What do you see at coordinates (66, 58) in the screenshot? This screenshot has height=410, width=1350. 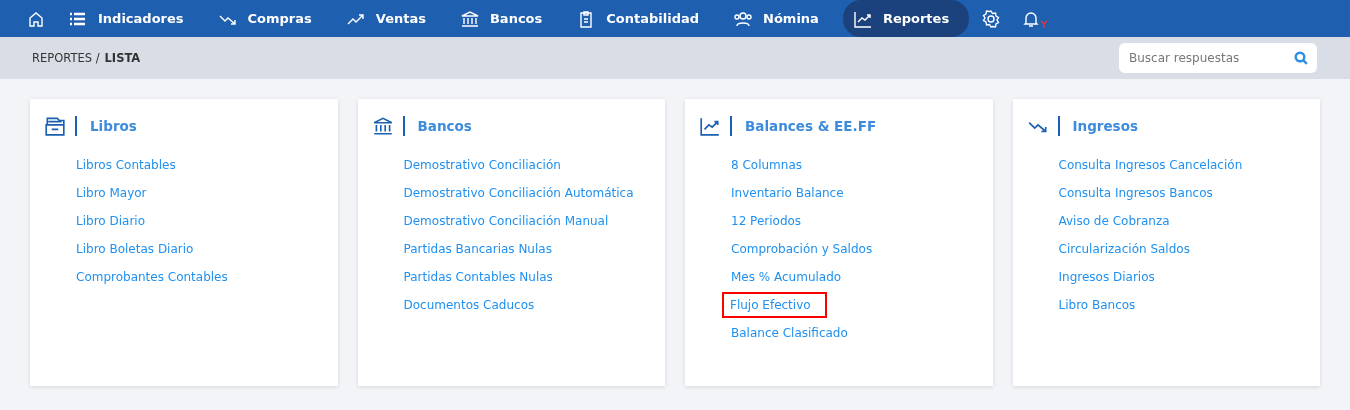 I see `breadcrumb-link: REPORTES /` at bounding box center [66, 58].